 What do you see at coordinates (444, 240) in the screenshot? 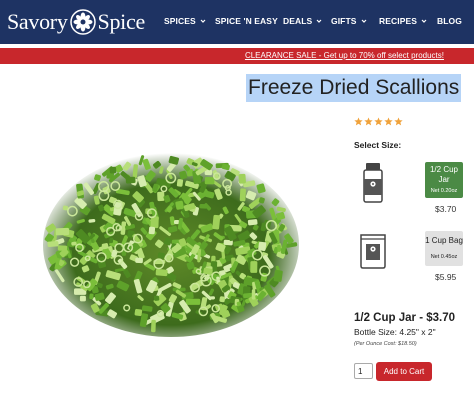
I see `size-name: 1 Cup Bag` at bounding box center [444, 240].